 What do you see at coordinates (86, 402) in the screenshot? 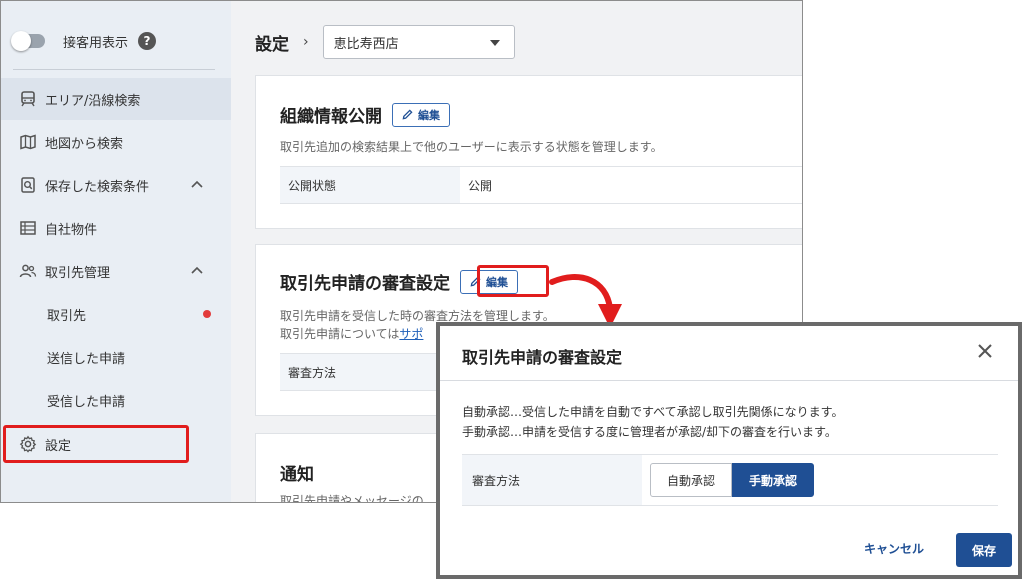
I see `sidebar-item-label: 受信した申請` at bounding box center [86, 402].